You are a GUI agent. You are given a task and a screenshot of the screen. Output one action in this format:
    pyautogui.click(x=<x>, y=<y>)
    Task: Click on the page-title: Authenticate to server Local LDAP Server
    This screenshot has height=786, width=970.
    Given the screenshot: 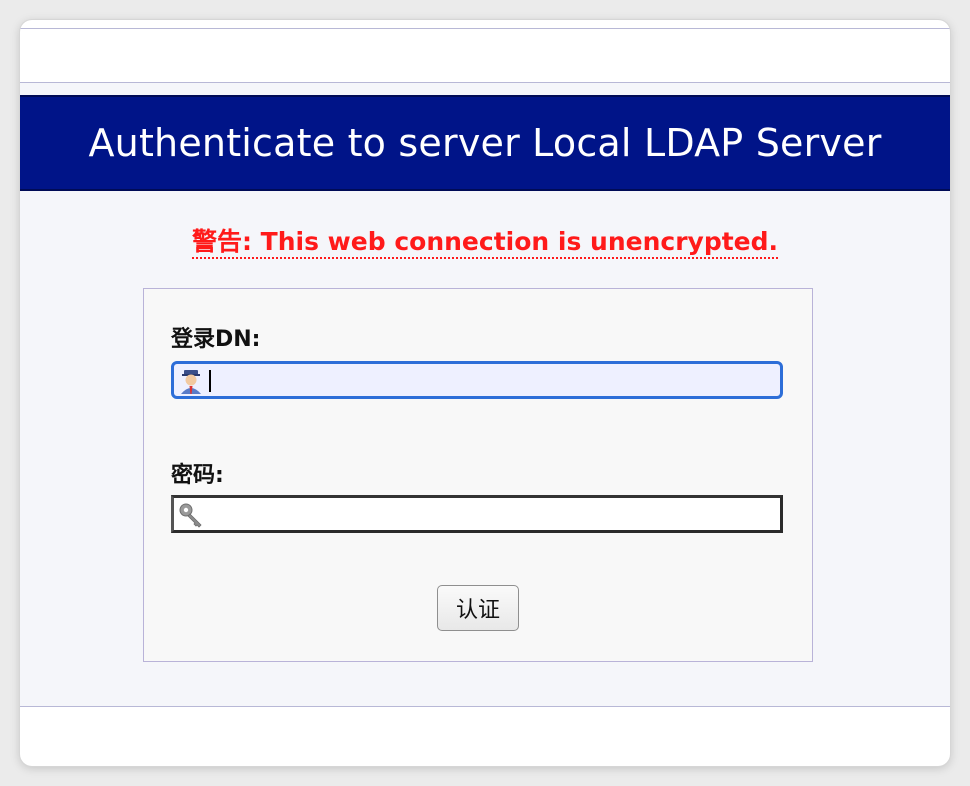 What is the action you would take?
    pyautogui.click(x=485, y=143)
    